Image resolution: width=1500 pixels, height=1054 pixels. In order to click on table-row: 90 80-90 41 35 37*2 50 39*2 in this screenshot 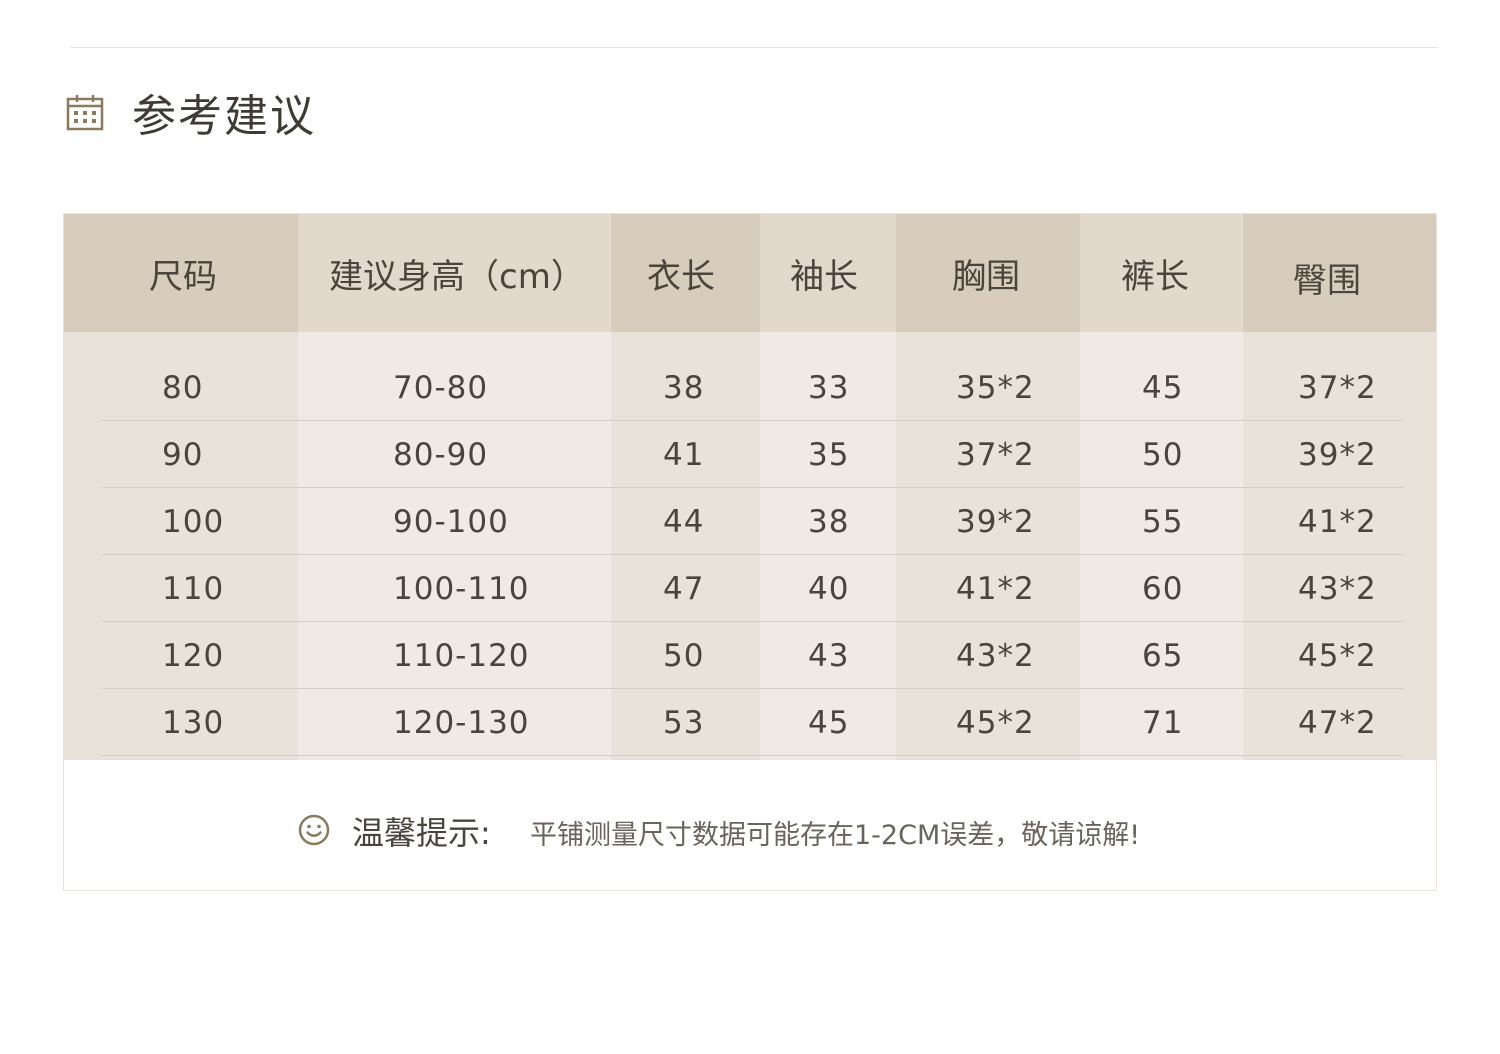, I will do `click(750, 454)`.